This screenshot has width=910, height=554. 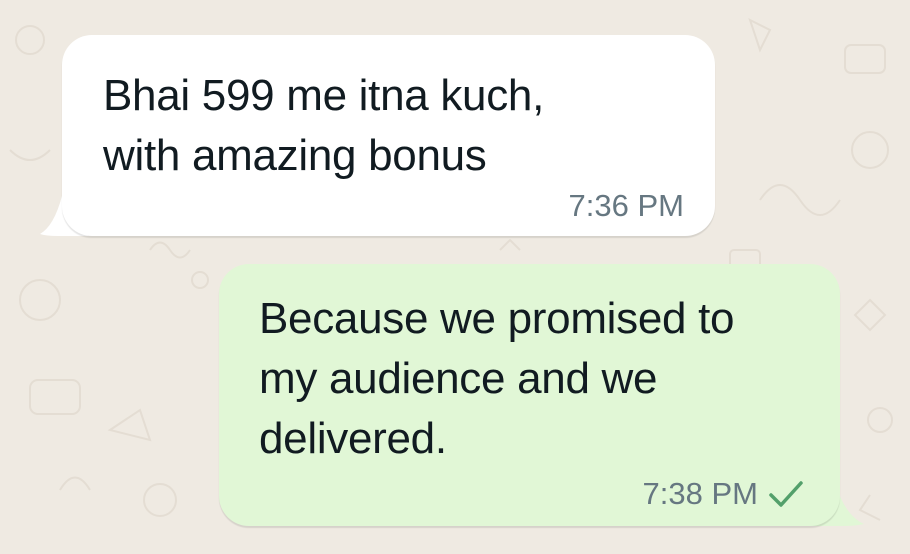 I want to click on single-check-icon, so click(x=786, y=494).